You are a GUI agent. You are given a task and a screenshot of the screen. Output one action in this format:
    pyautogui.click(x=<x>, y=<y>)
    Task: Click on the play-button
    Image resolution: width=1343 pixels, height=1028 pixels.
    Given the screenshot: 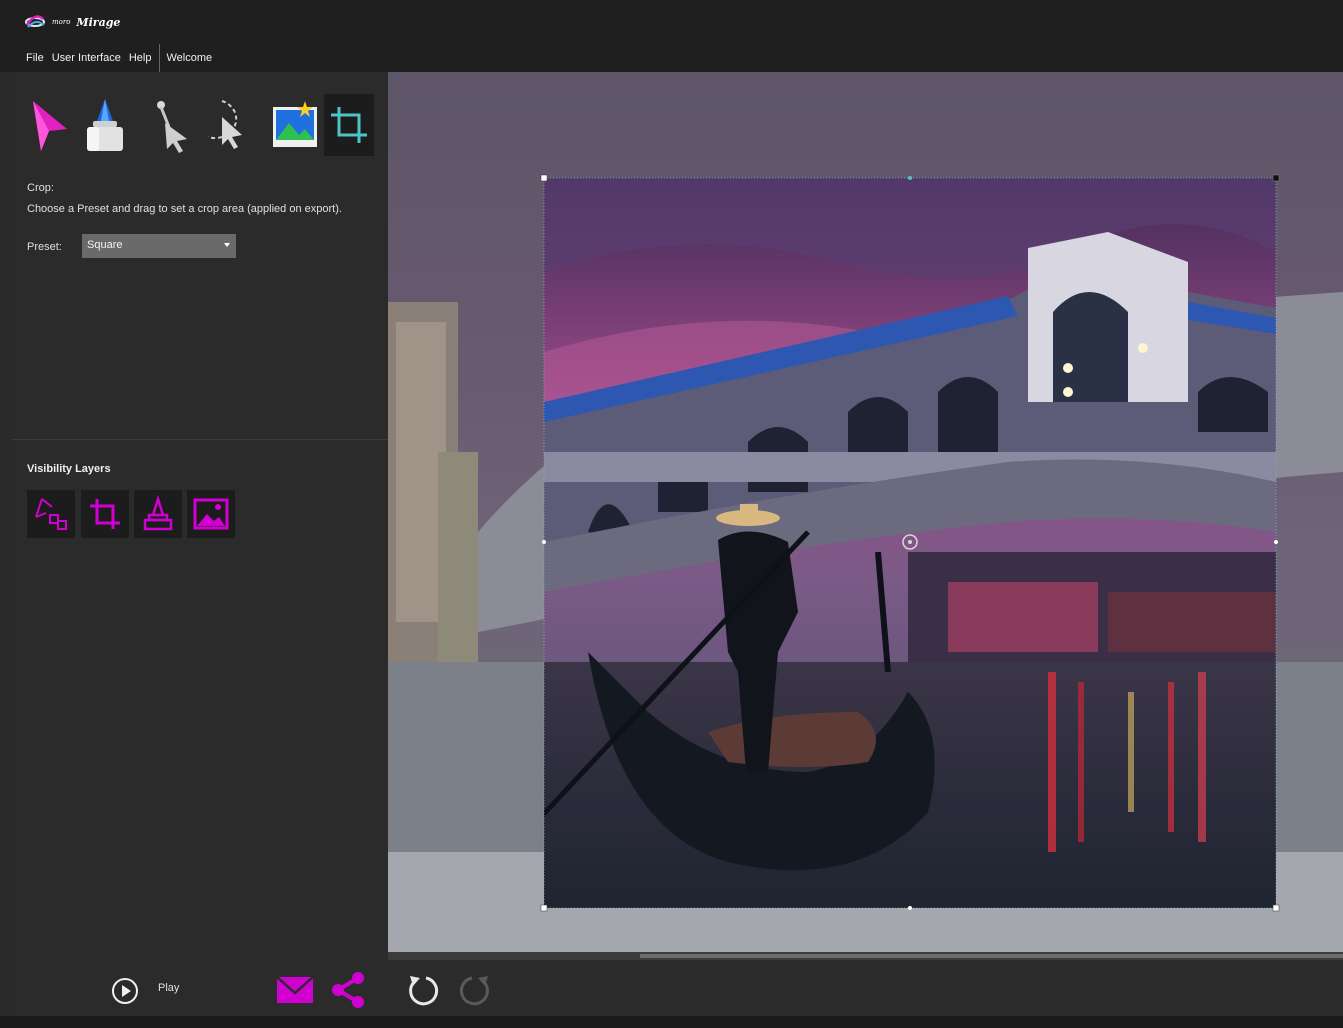 What is the action you would take?
    pyautogui.click(x=125, y=993)
    